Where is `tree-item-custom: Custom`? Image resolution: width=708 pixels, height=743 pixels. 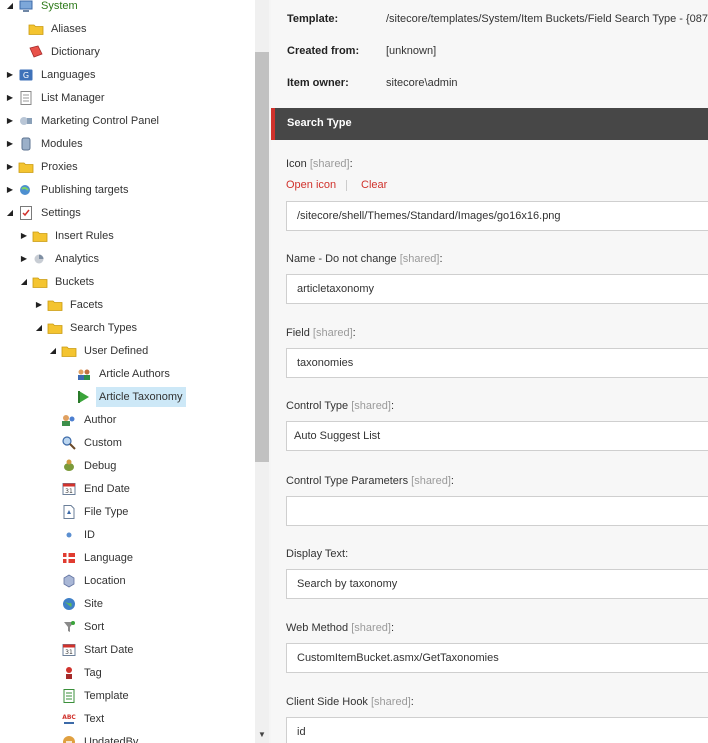 tree-item-custom: Custom is located at coordinates (86, 443).